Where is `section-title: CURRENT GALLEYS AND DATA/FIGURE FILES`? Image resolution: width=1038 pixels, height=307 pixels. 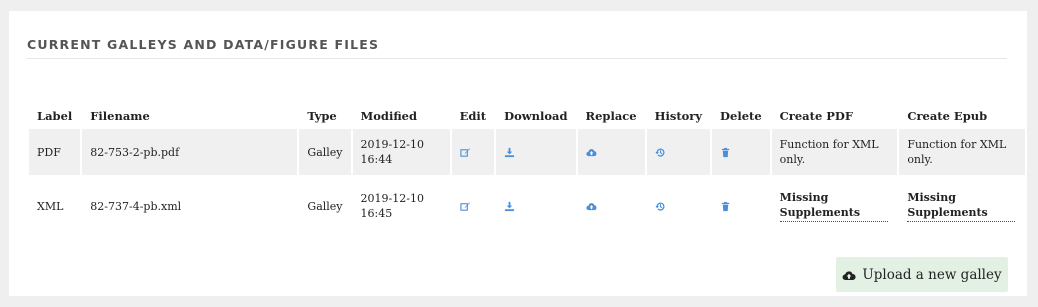
section-title: CURRENT GALLEYS AND DATA/FIGURE FILES is located at coordinates (203, 44).